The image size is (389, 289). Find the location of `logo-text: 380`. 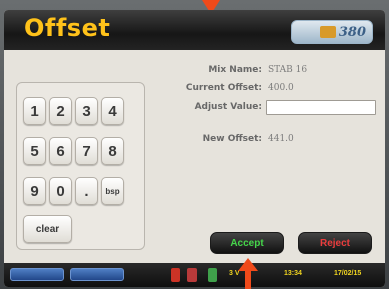

logo-text: 380 is located at coordinates (352, 32).